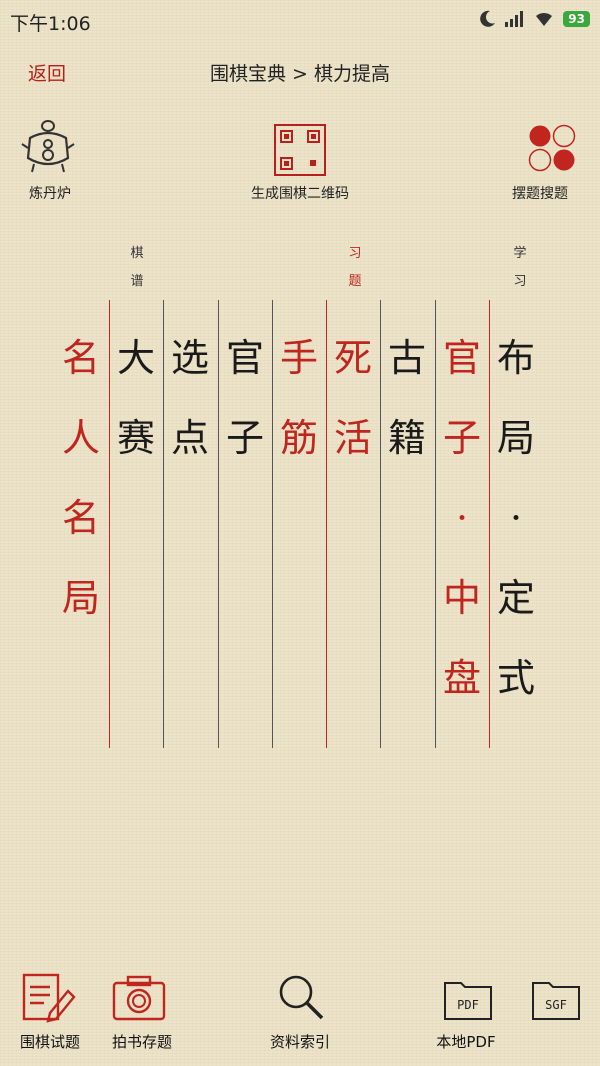  I want to click on camera-icon, so click(139, 998).